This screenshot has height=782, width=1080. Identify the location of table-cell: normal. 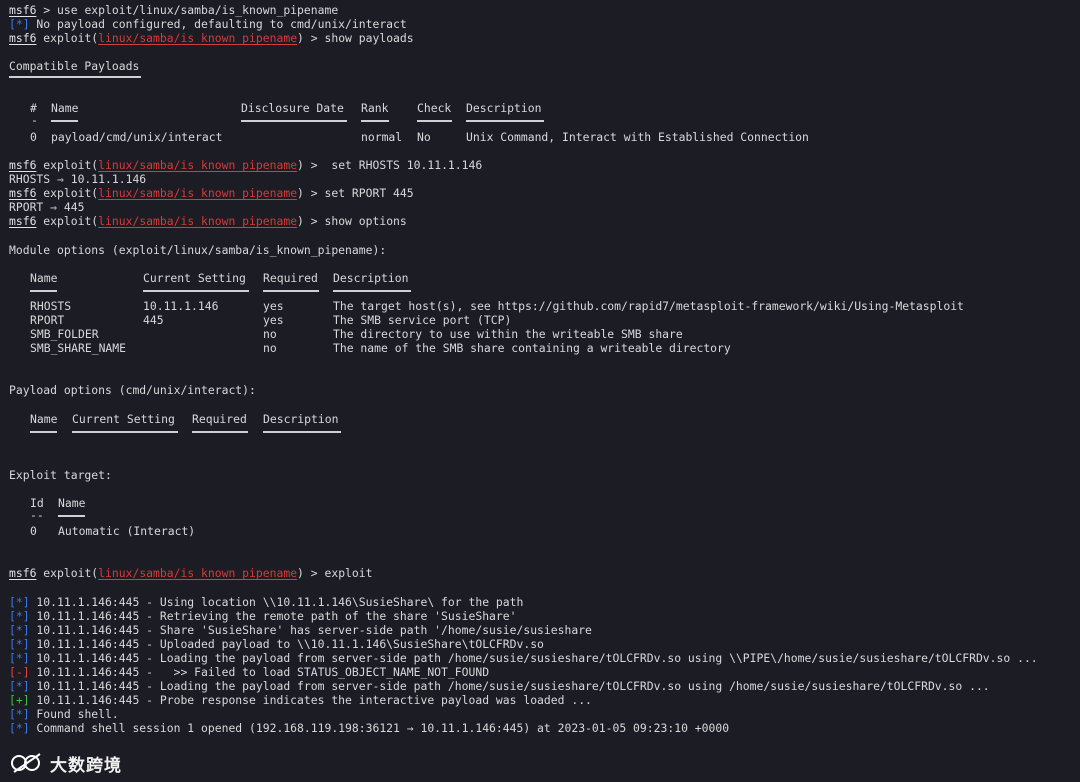
(382, 137).